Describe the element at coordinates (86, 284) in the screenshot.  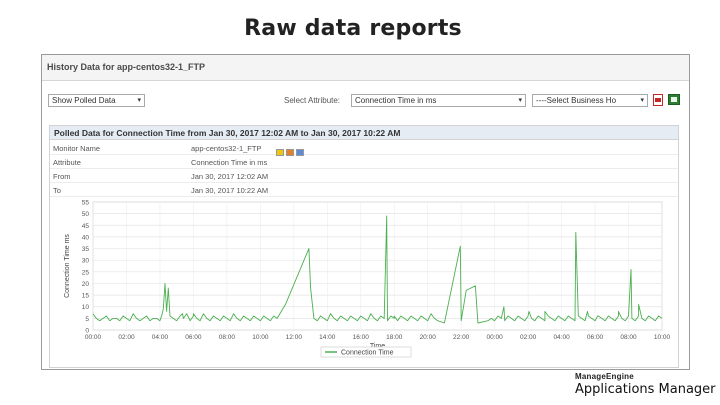
I see `y-tick-label: 20` at that location.